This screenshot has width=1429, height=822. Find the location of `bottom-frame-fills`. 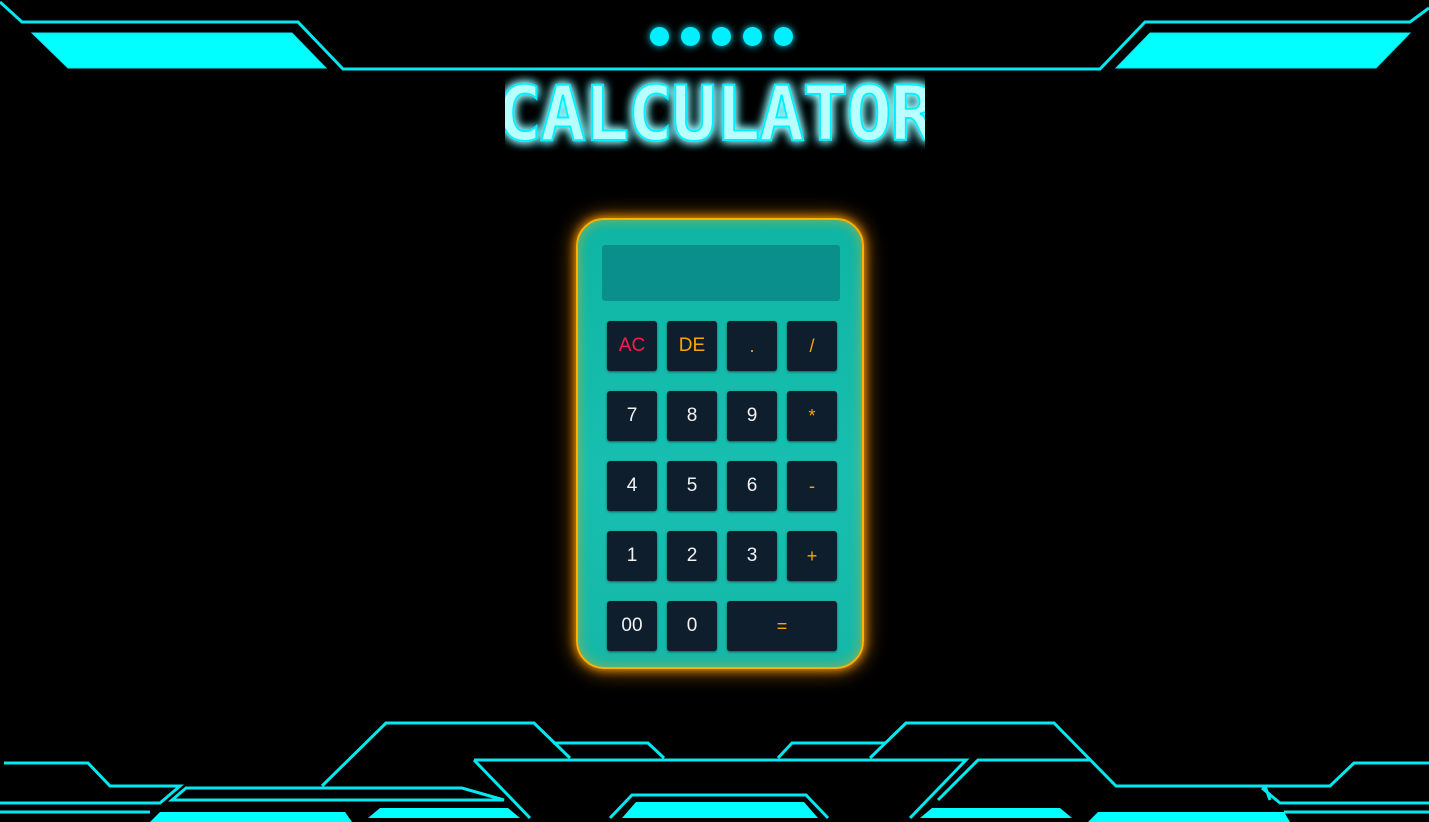

bottom-frame-fills is located at coordinates (720, 812).